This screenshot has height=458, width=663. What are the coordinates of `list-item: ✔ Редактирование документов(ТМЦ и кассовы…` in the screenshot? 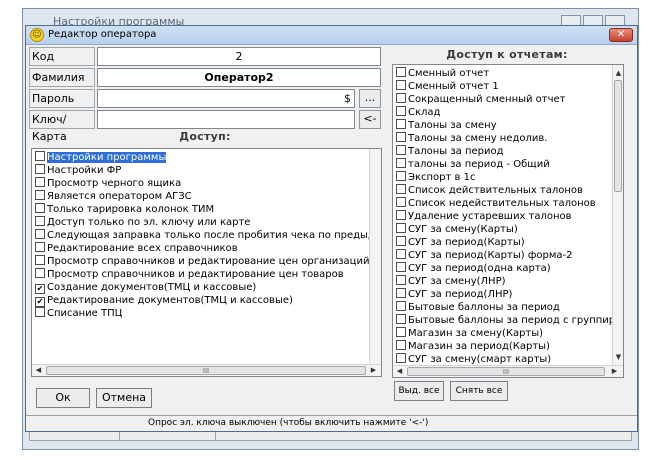 It's located at (164, 300).